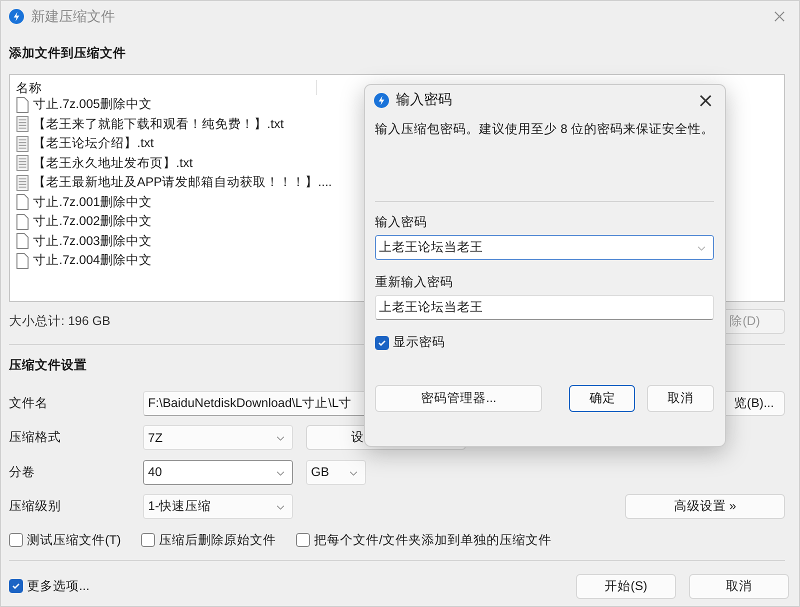 This screenshot has width=800, height=607. Describe the element at coordinates (48, 365) in the screenshot. I see `section-heading: 压缩文件设置` at that location.